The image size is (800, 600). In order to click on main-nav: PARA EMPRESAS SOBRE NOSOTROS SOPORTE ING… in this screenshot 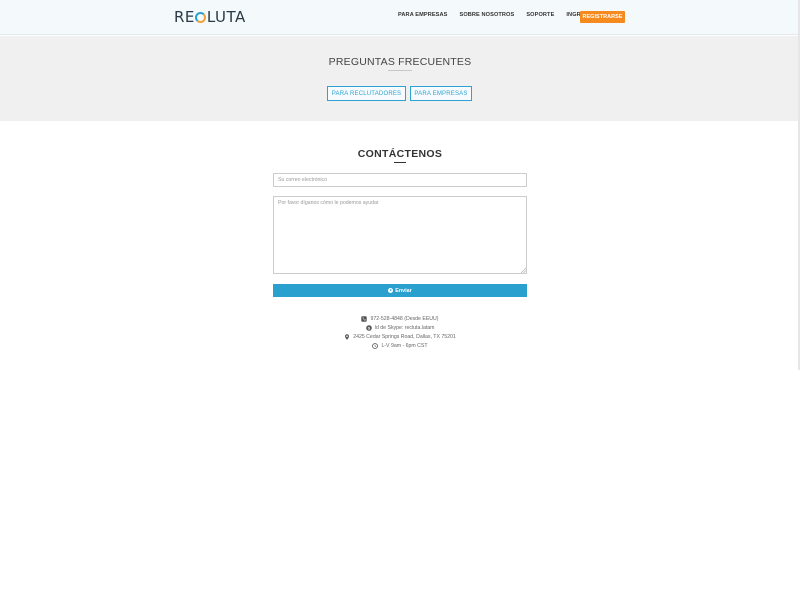, I will do `click(503, 15)`.